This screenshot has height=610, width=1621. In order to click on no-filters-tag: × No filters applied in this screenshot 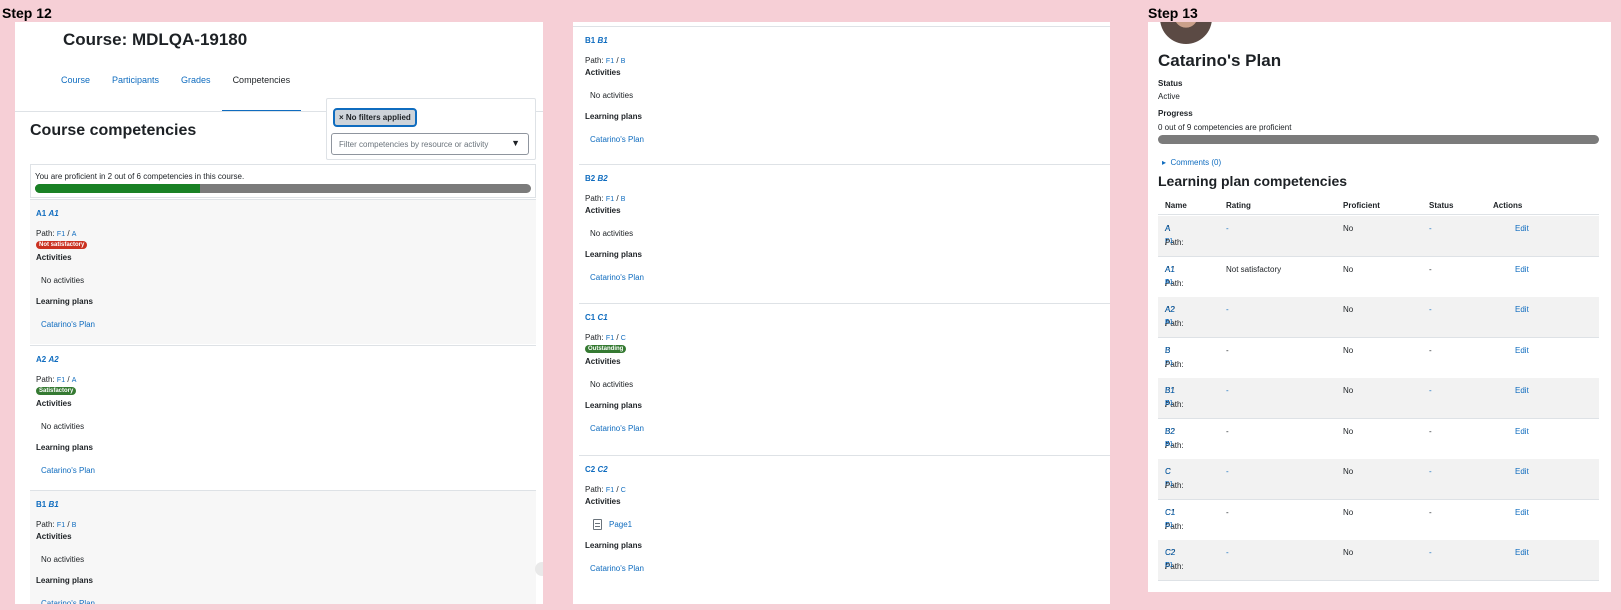, I will do `click(375, 117)`.